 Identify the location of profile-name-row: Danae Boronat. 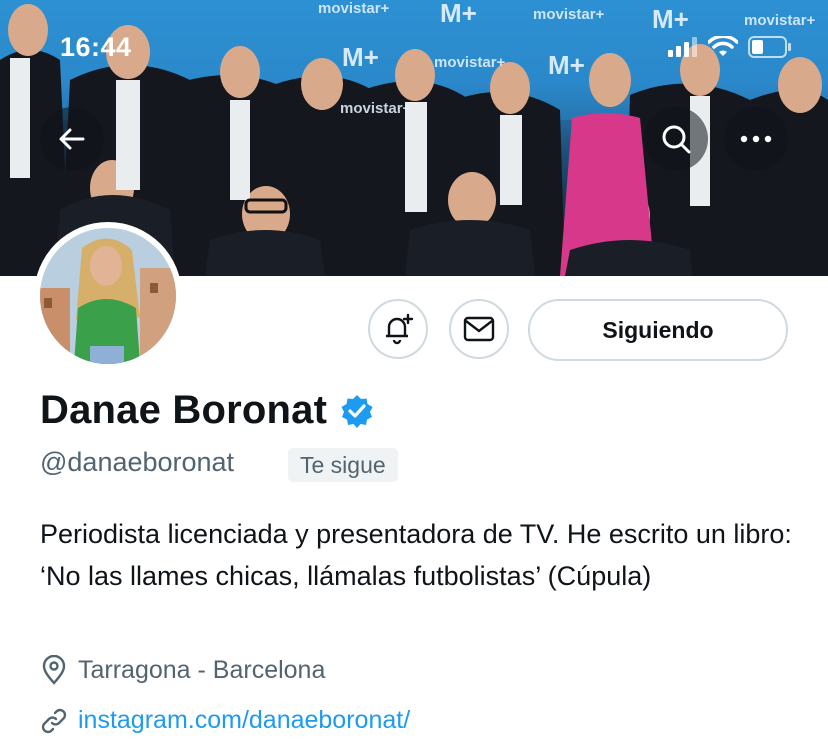
(207, 410).